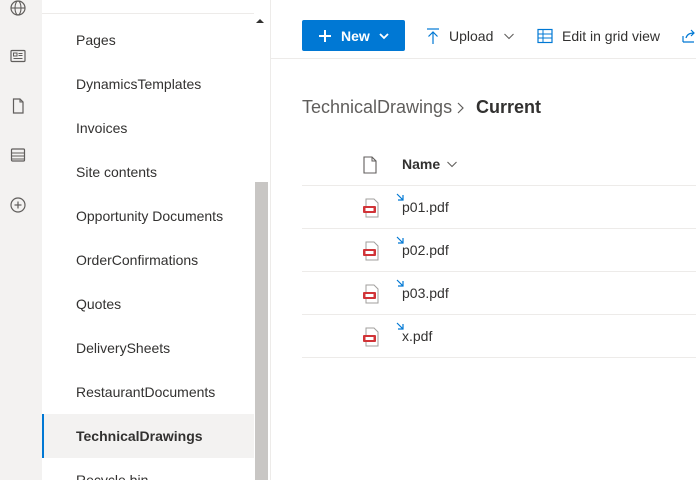  Describe the element at coordinates (460, 108) in the screenshot. I see `chevron-right-icon` at that location.